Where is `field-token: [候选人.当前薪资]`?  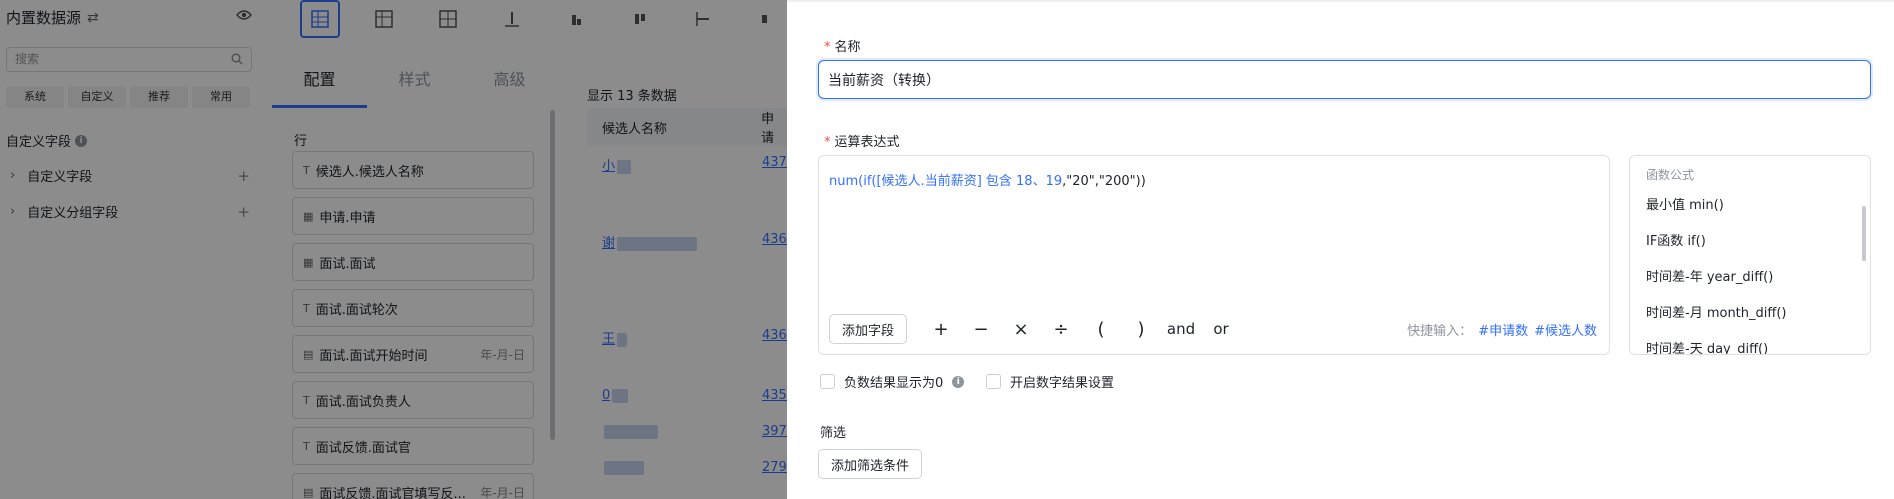 field-token: [候选人.当前薪资] is located at coordinates (928, 181).